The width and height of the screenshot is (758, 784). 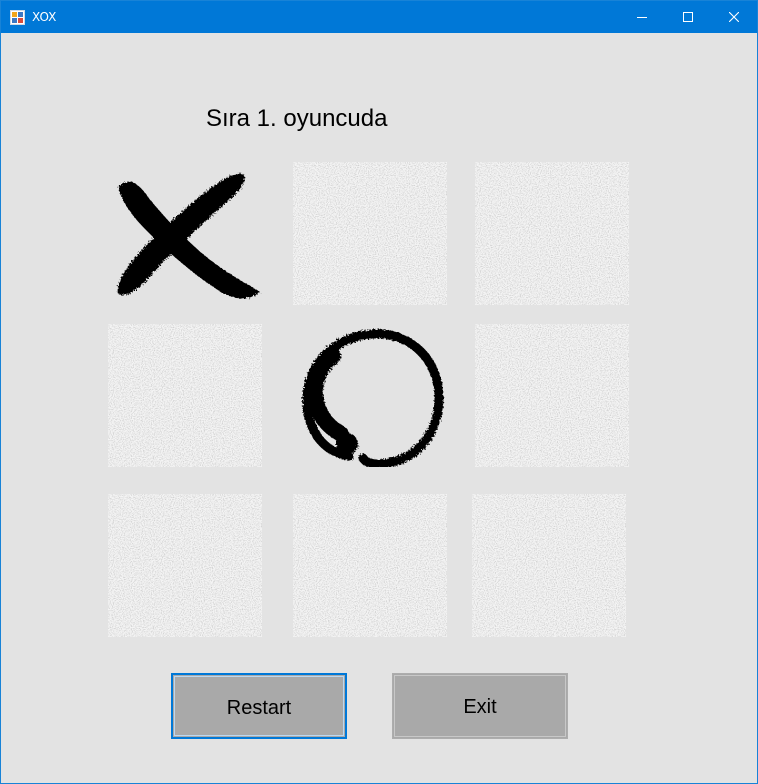 What do you see at coordinates (17, 17) in the screenshot?
I see `app-icon` at bounding box center [17, 17].